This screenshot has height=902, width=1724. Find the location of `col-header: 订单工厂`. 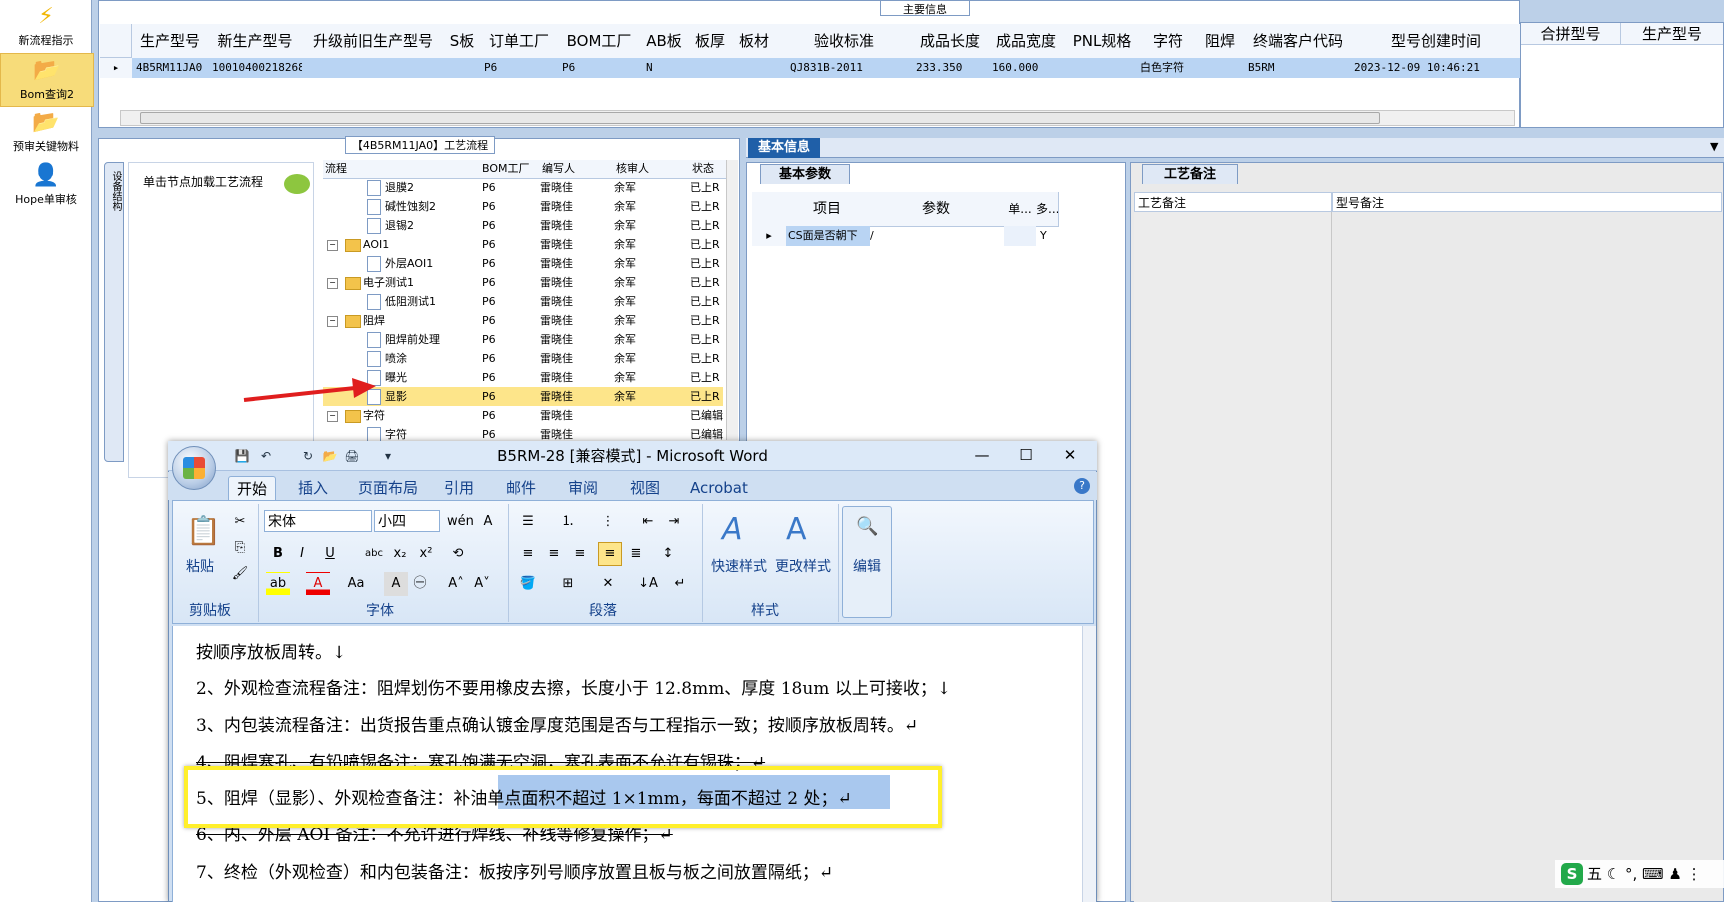

col-header: 订单工厂 is located at coordinates (519, 41).